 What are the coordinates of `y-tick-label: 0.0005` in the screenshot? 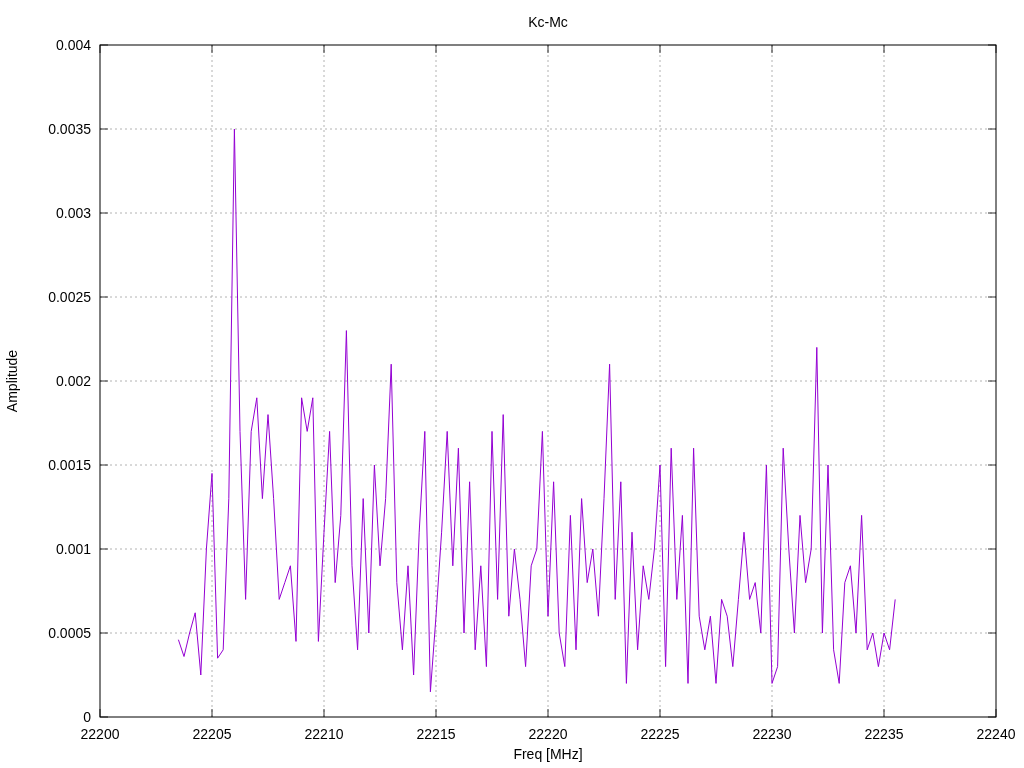 It's located at (69, 633).